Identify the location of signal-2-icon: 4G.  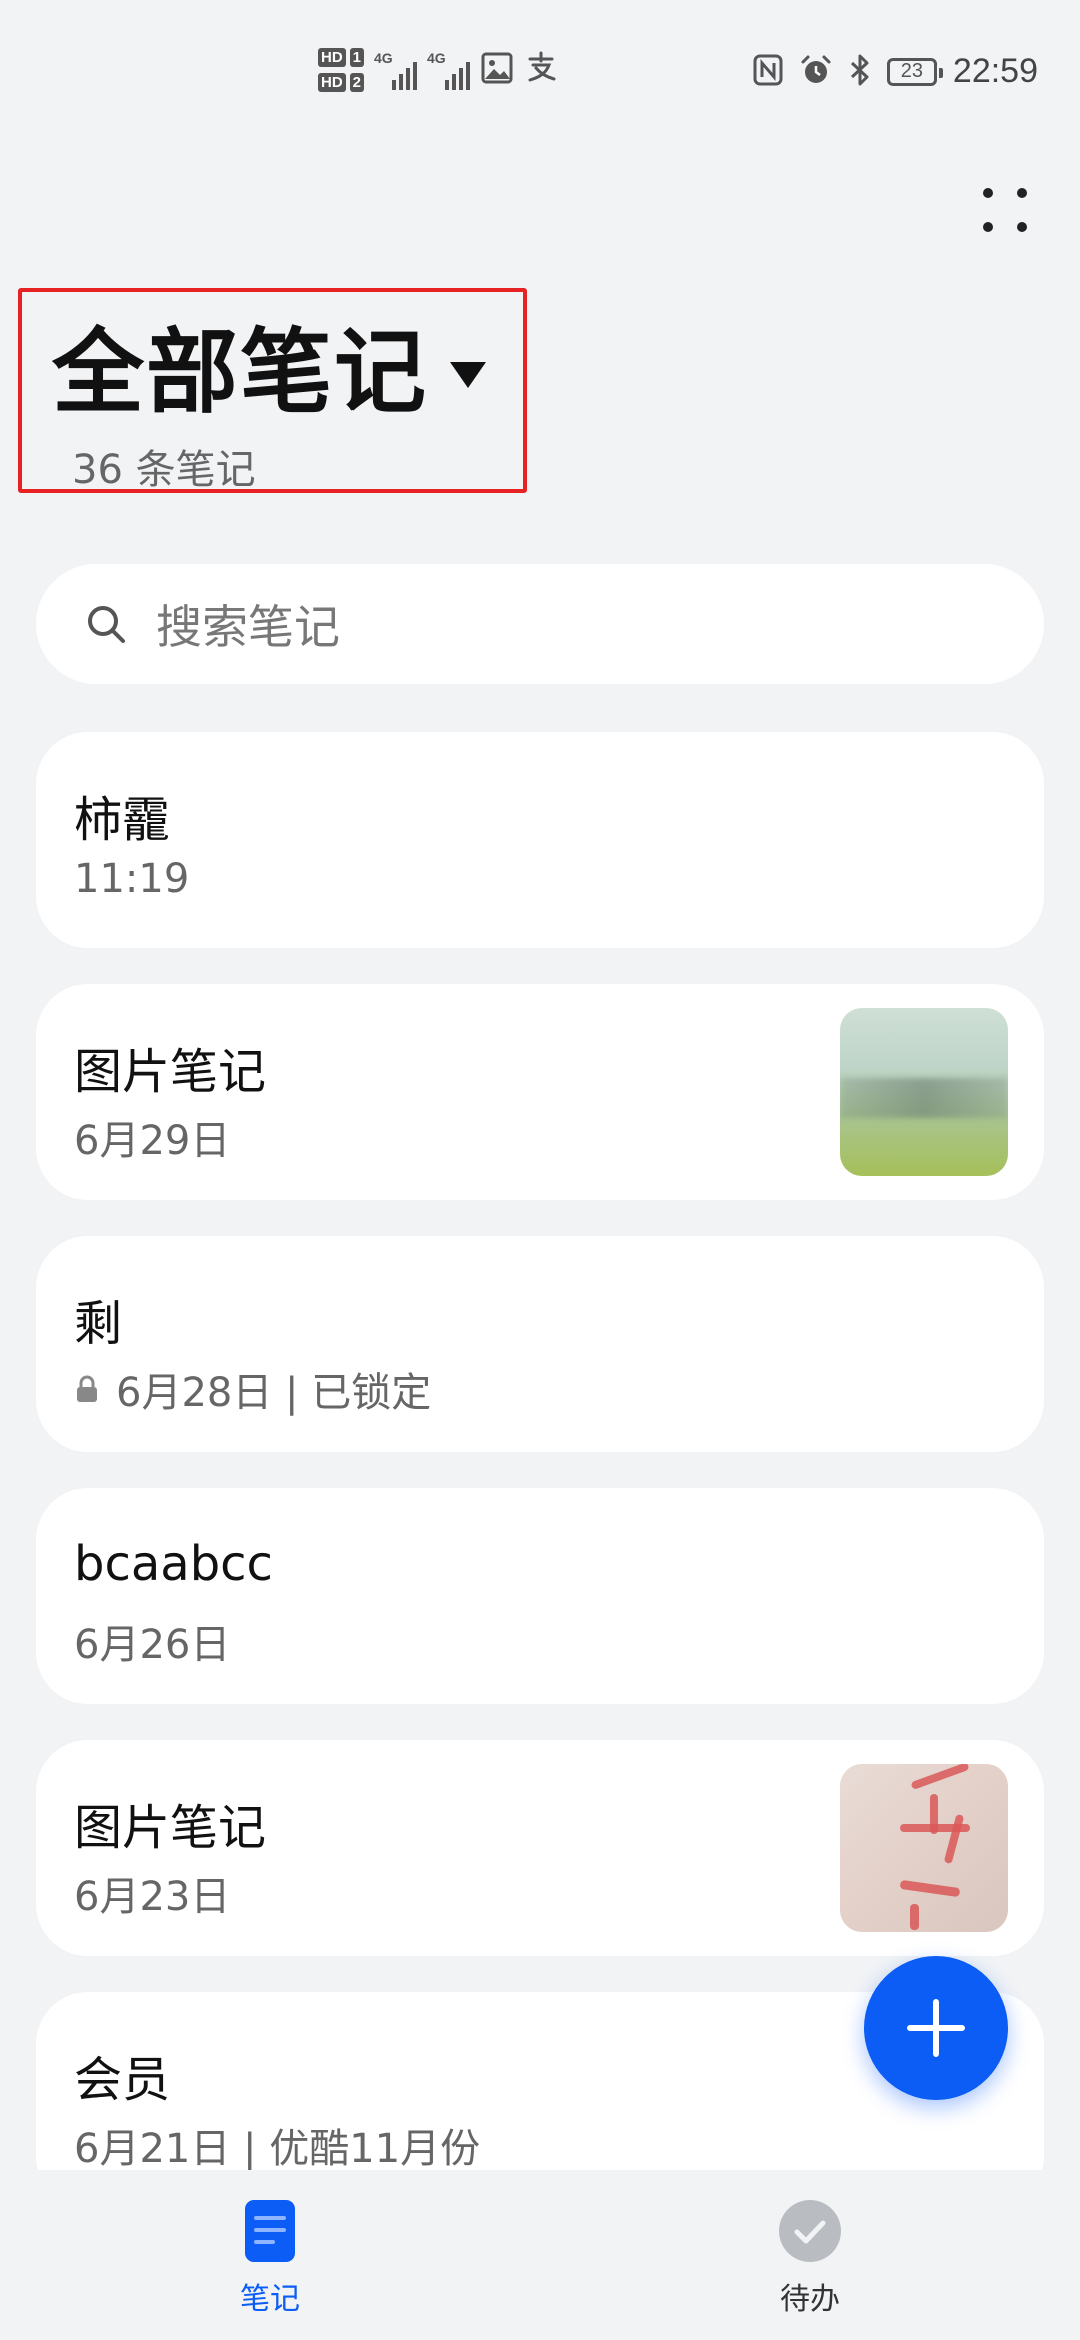
(449, 70).